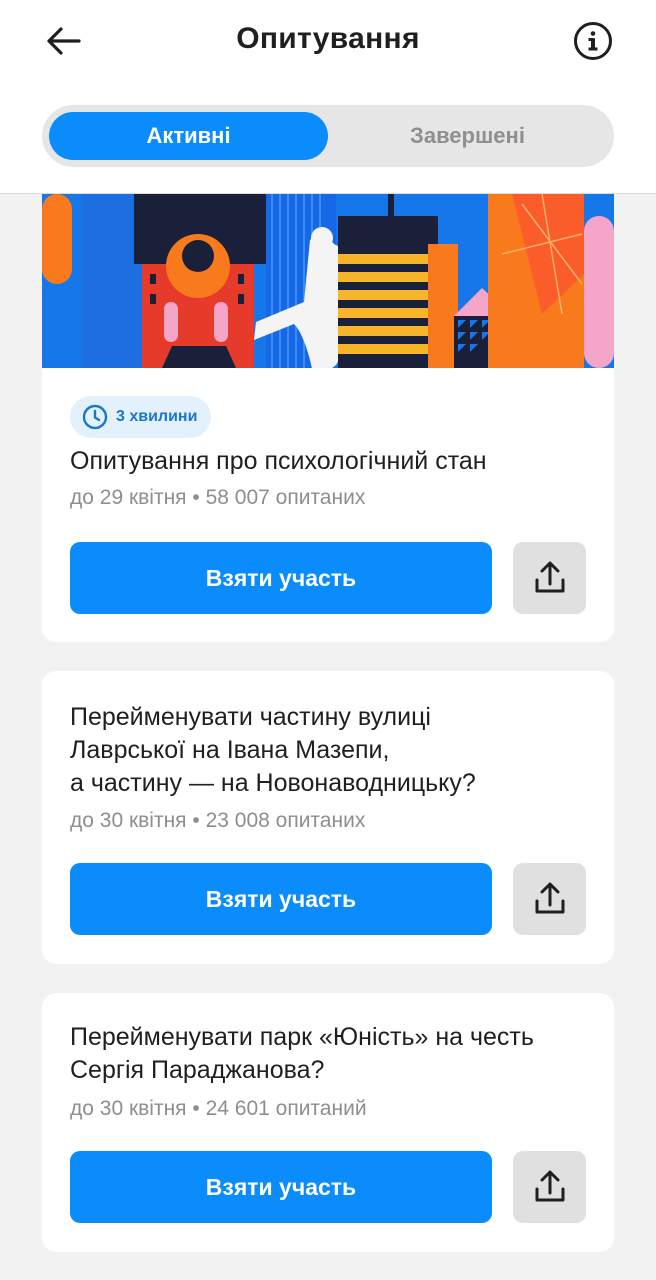  What do you see at coordinates (218, 497) in the screenshot?
I see `poll-meta: до 29 квітня • 58 007 опитаних` at bounding box center [218, 497].